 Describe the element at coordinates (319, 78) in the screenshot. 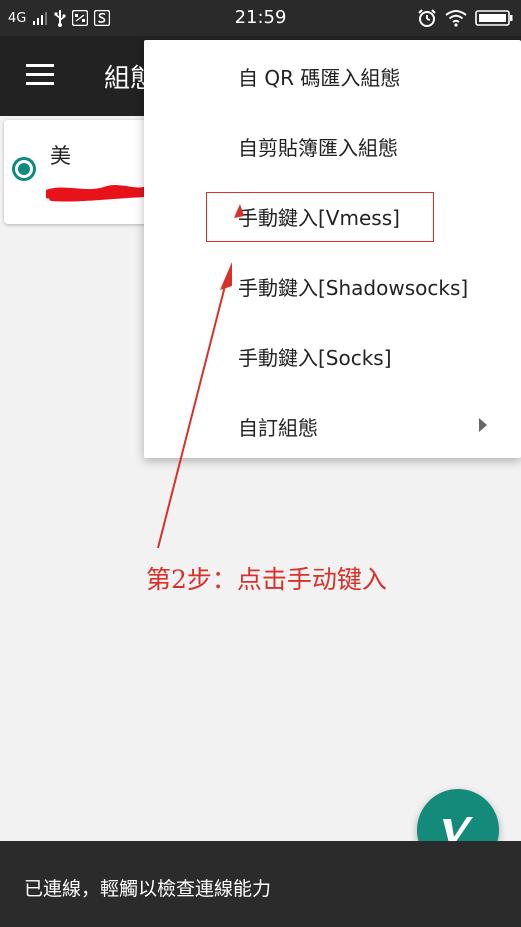

I see `menu-item-label: 自 QR 碼匯入組態` at that location.